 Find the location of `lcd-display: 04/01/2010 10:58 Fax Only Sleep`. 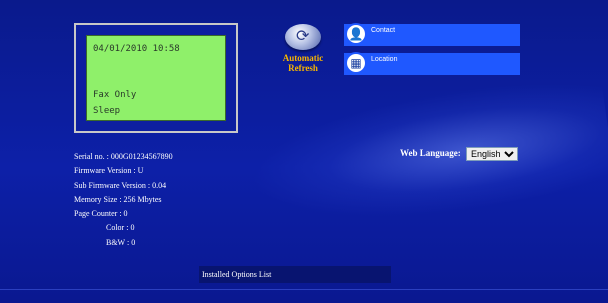

lcd-display: 04/01/2010 10:58 Fax Only Sleep is located at coordinates (156, 78).